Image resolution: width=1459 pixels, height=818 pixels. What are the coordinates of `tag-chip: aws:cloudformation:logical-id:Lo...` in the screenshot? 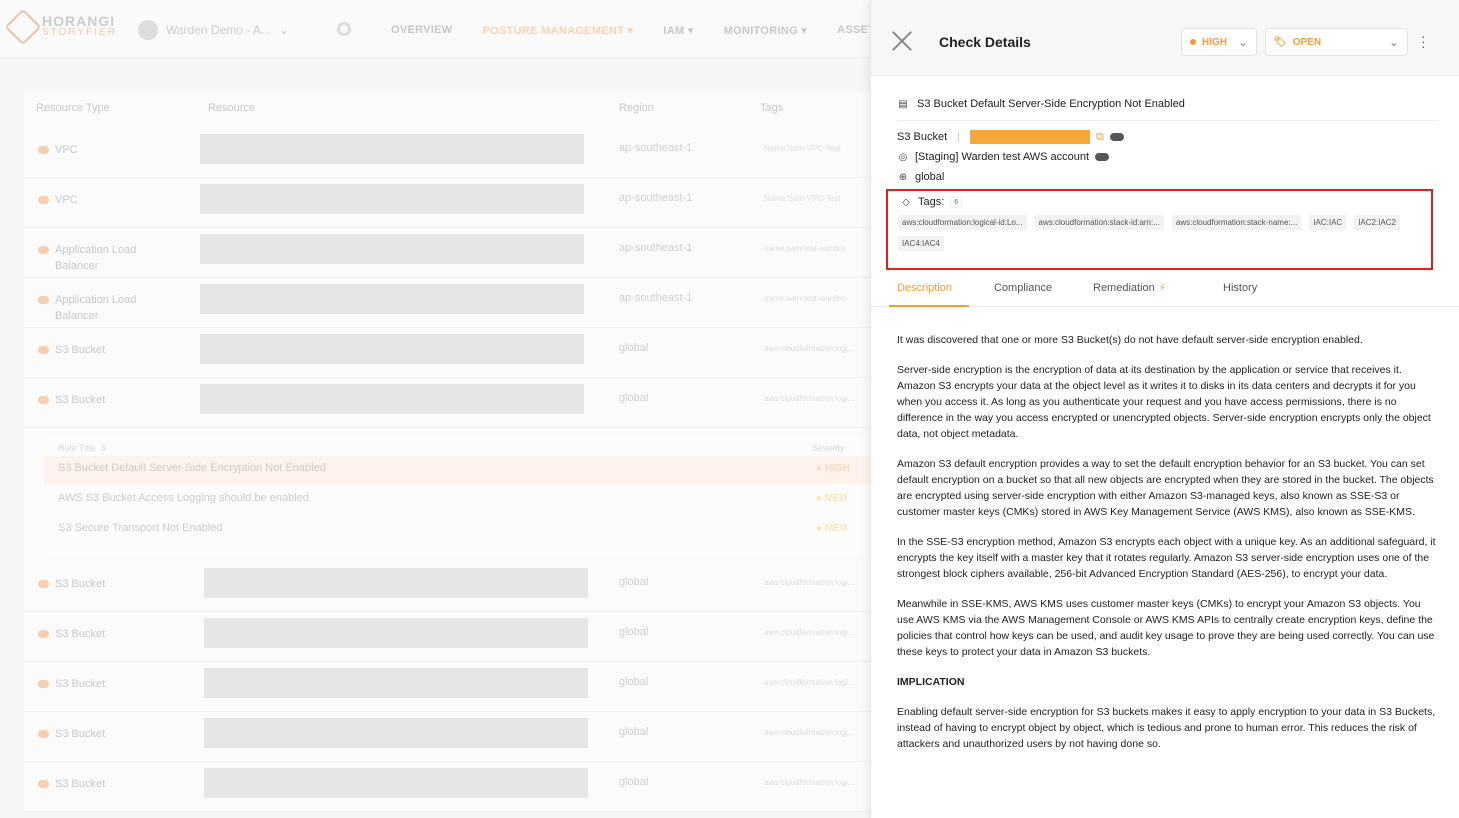 It's located at (962, 222).